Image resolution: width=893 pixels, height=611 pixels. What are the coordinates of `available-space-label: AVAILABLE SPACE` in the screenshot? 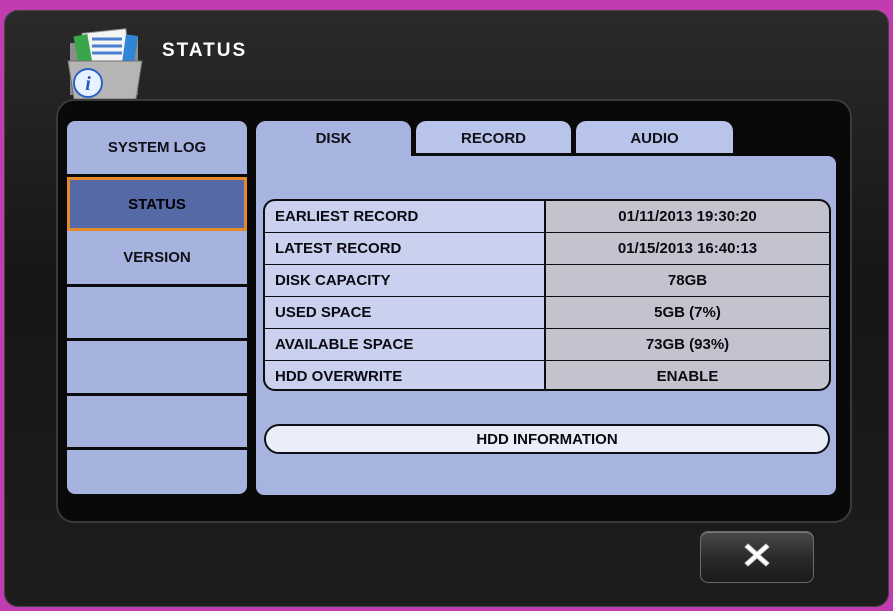 It's located at (405, 344).